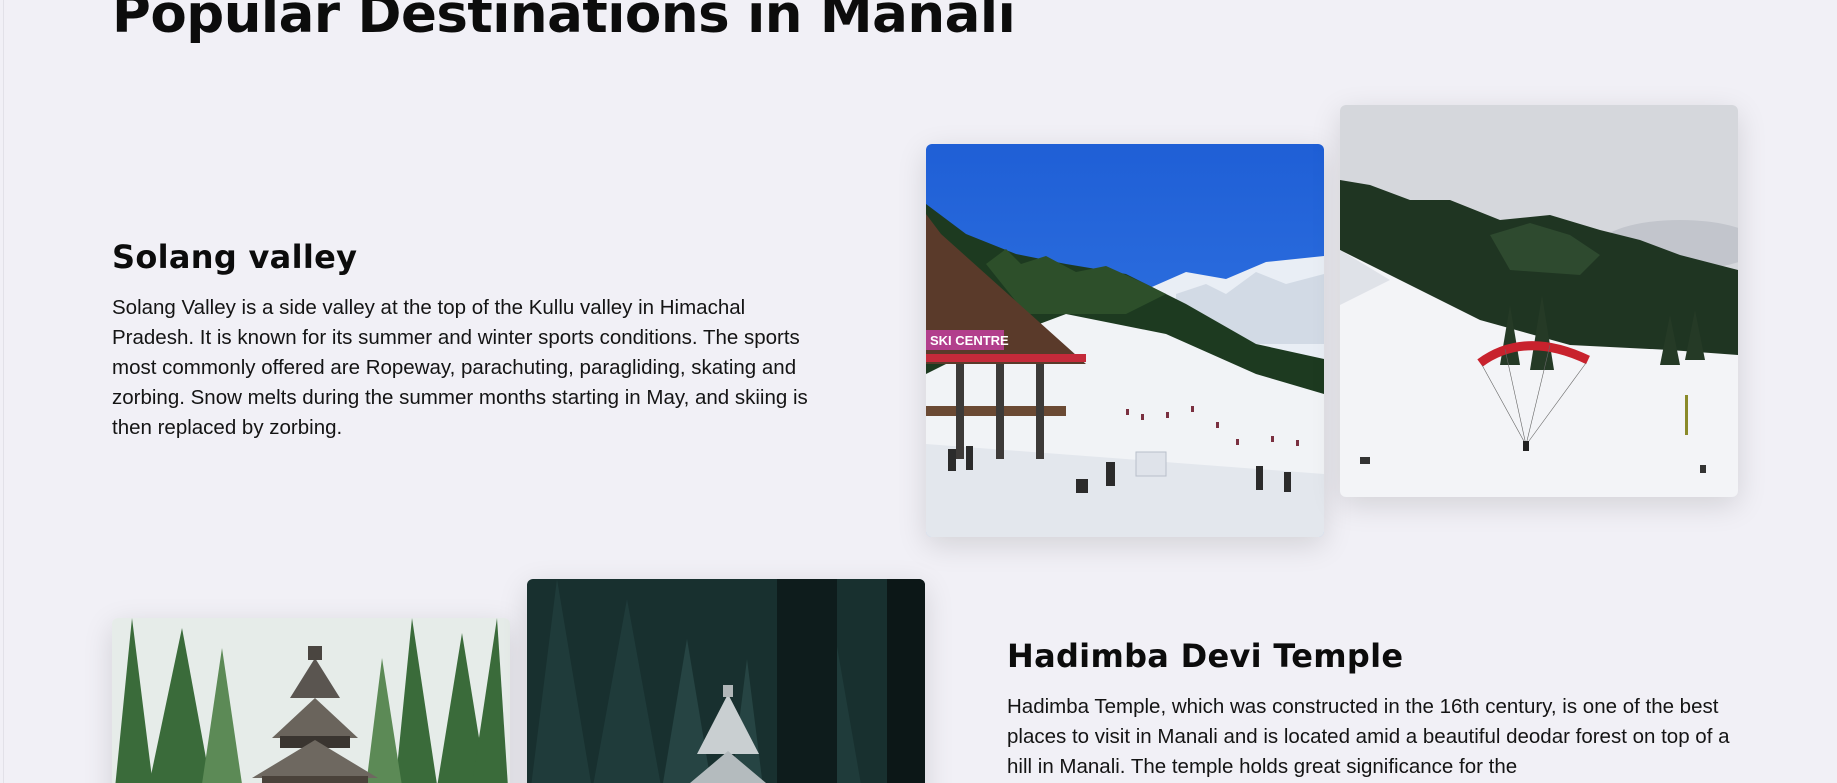 The height and width of the screenshot is (783, 1837). I want to click on ski-centre-sign: SKI CENTRE, so click(969, 340).